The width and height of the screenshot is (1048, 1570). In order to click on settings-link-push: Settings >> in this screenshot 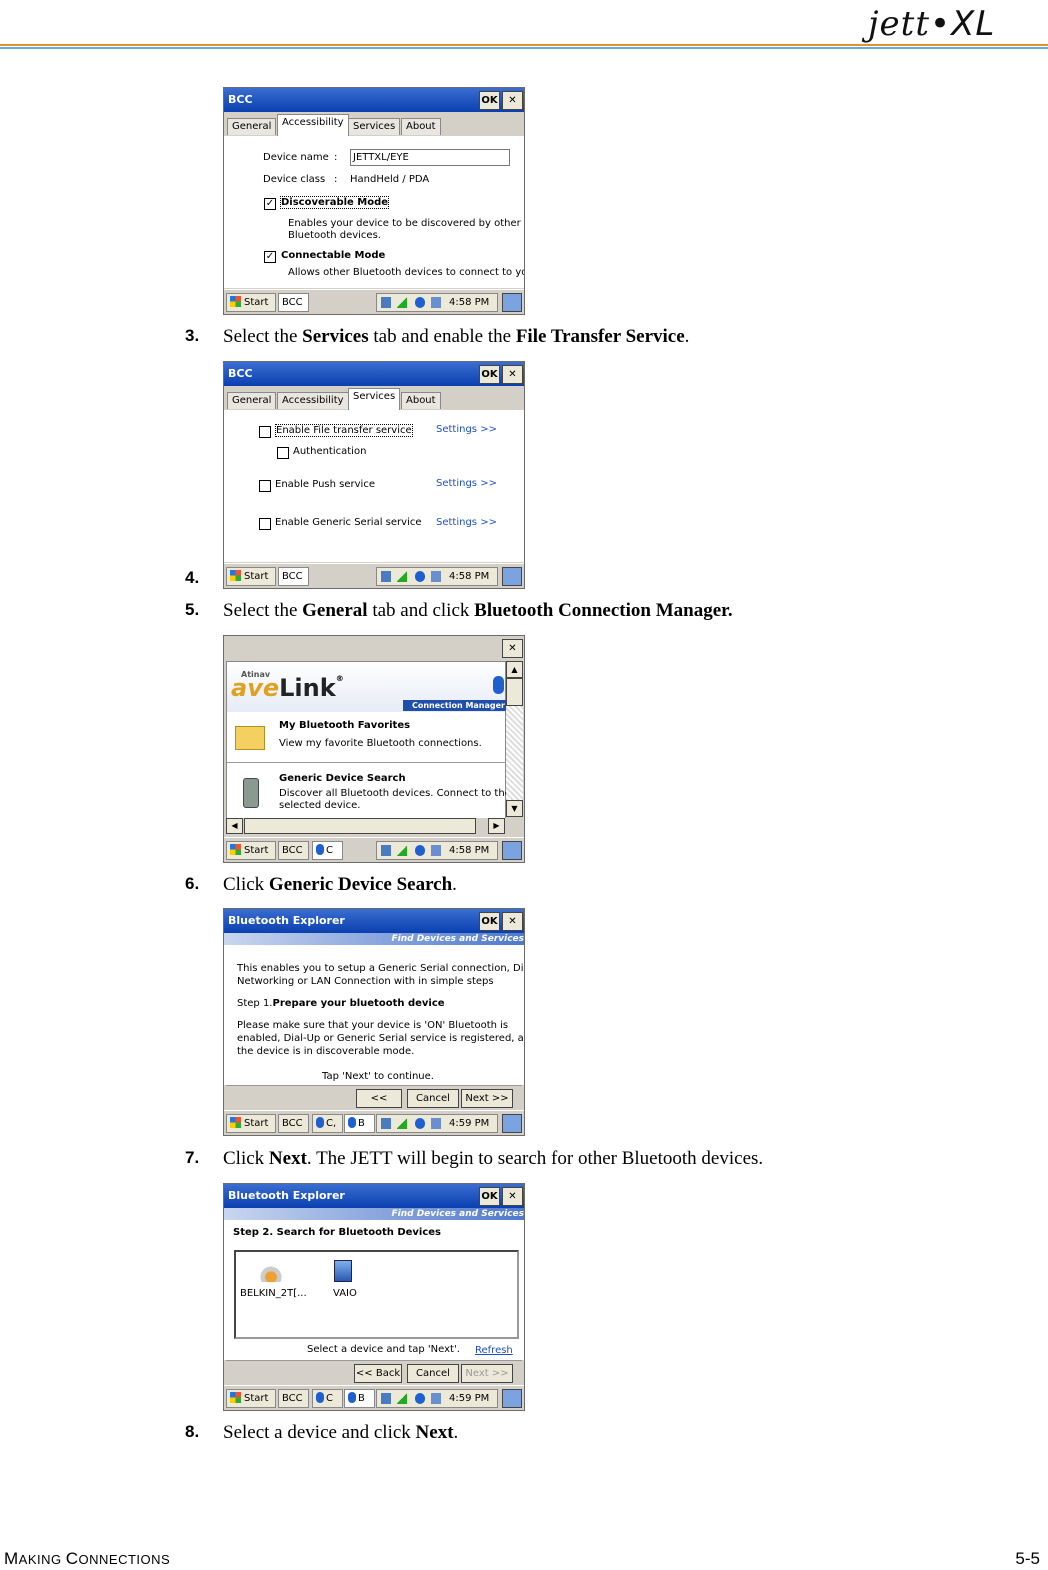, I will do `click(466, 483)`.